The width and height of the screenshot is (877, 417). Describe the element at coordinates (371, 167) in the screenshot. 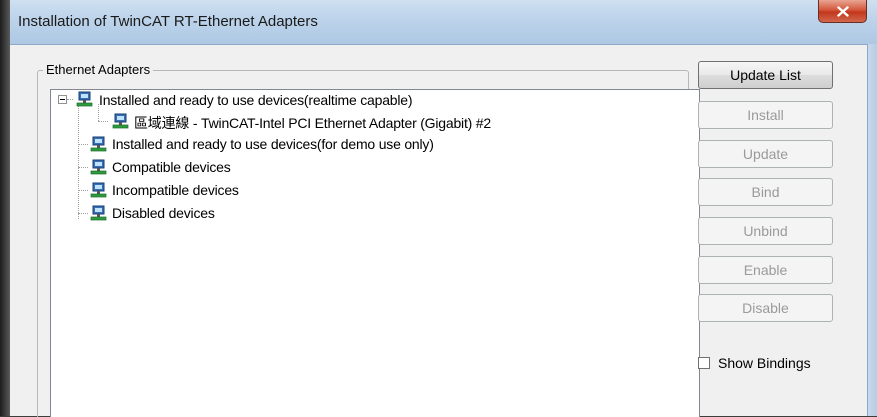

I see `tree-node-compatible: Compatible devices` at that location.